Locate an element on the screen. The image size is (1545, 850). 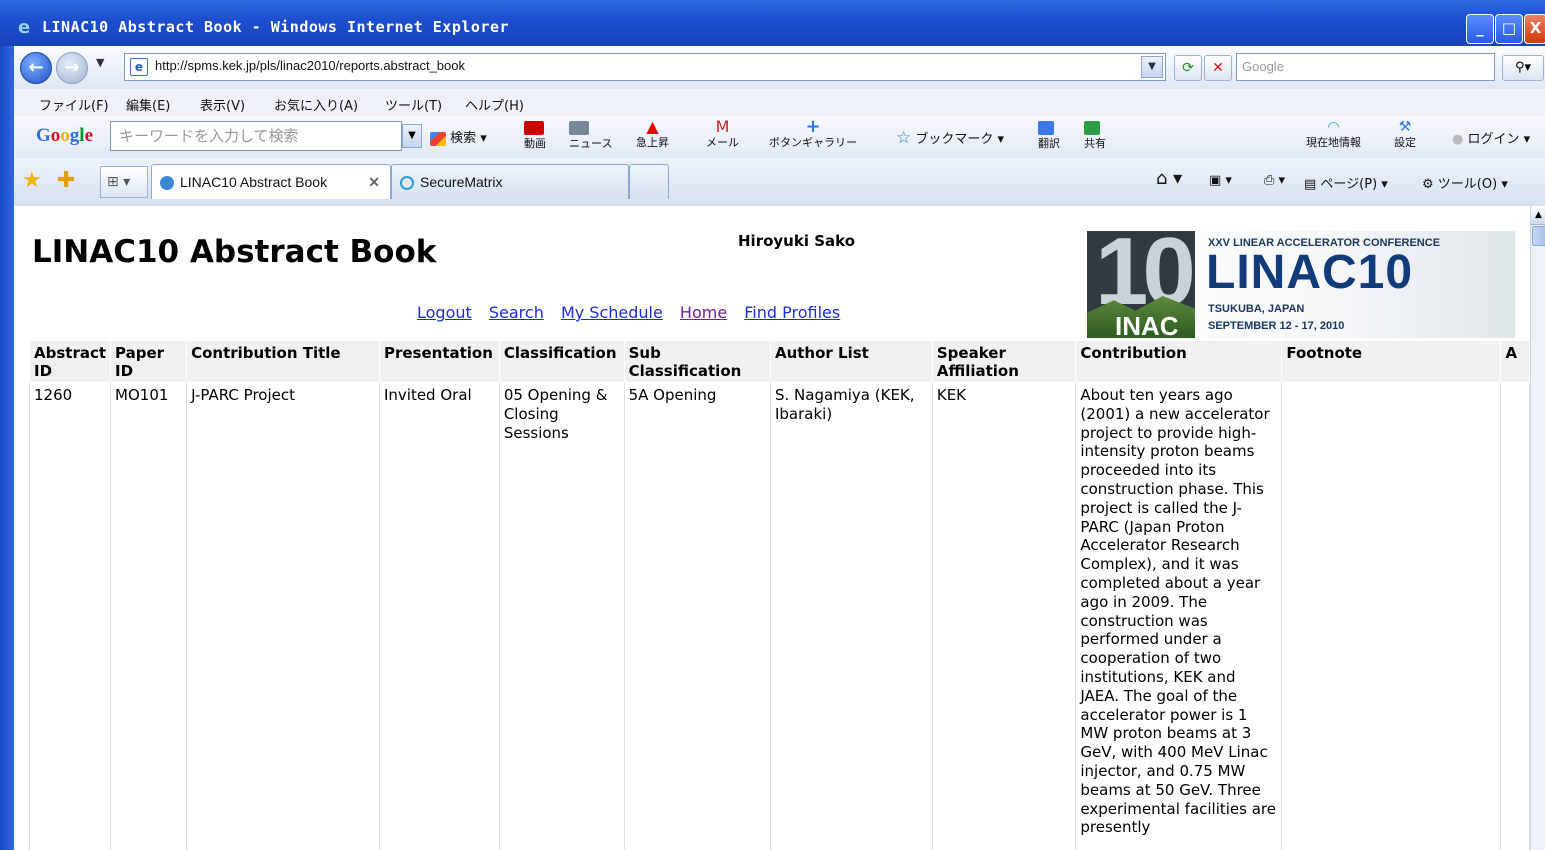
page-menu: ▤ ページ(P) ▾ is located at coordinates (1346, 182).